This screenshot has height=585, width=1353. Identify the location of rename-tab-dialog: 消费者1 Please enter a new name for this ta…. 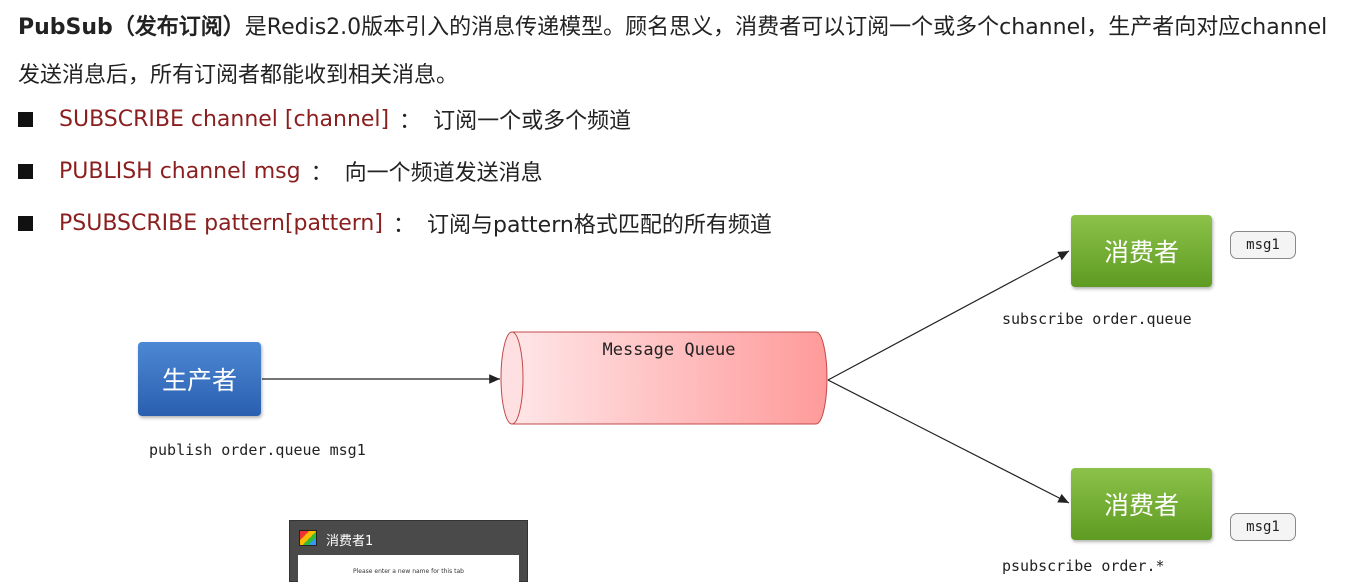
(408, 552).